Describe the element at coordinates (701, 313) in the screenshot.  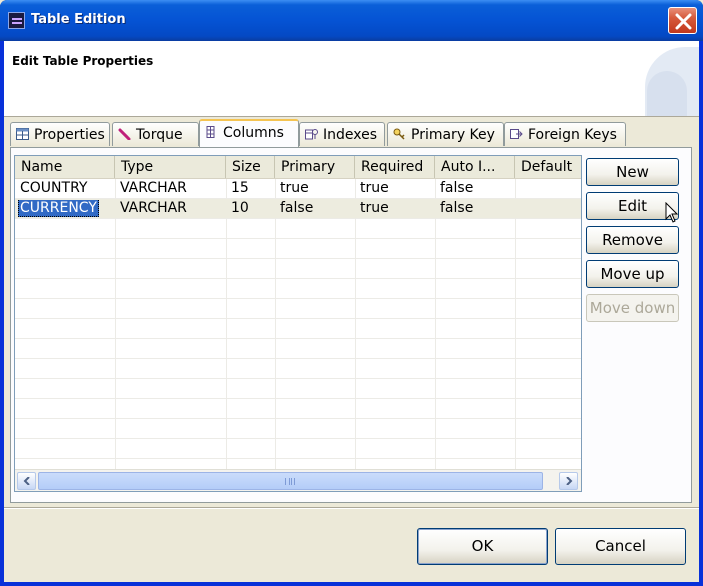
I see `frame-right` at that location.